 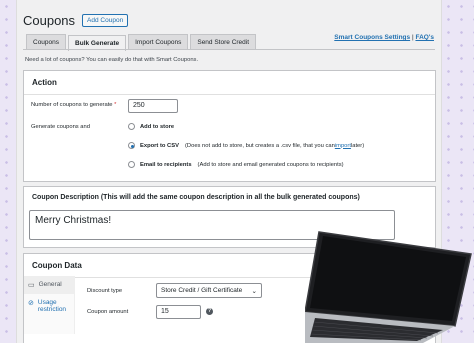 I want to click on chevron-down-icon: ⌄, so click(x=254, y=291).